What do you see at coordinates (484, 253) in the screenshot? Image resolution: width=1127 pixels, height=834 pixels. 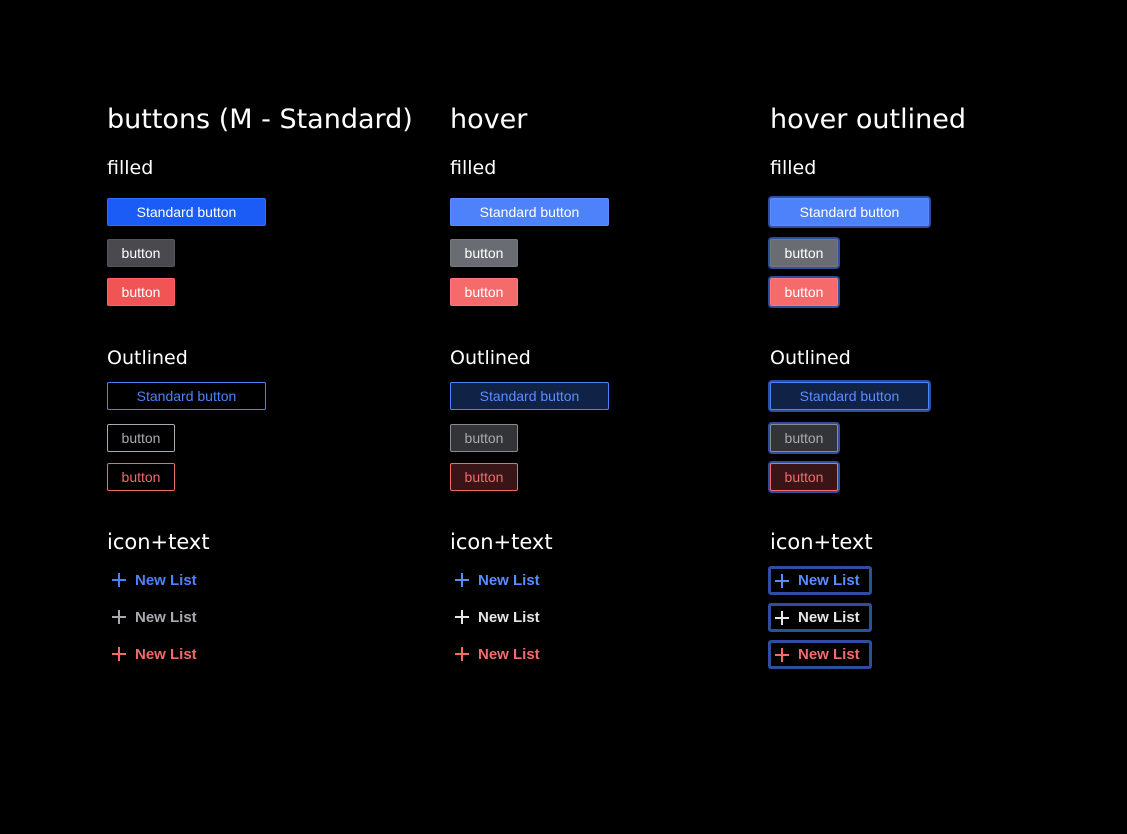 I see `filled-neutral-button-hover: button` at bounding box center [484, 253].